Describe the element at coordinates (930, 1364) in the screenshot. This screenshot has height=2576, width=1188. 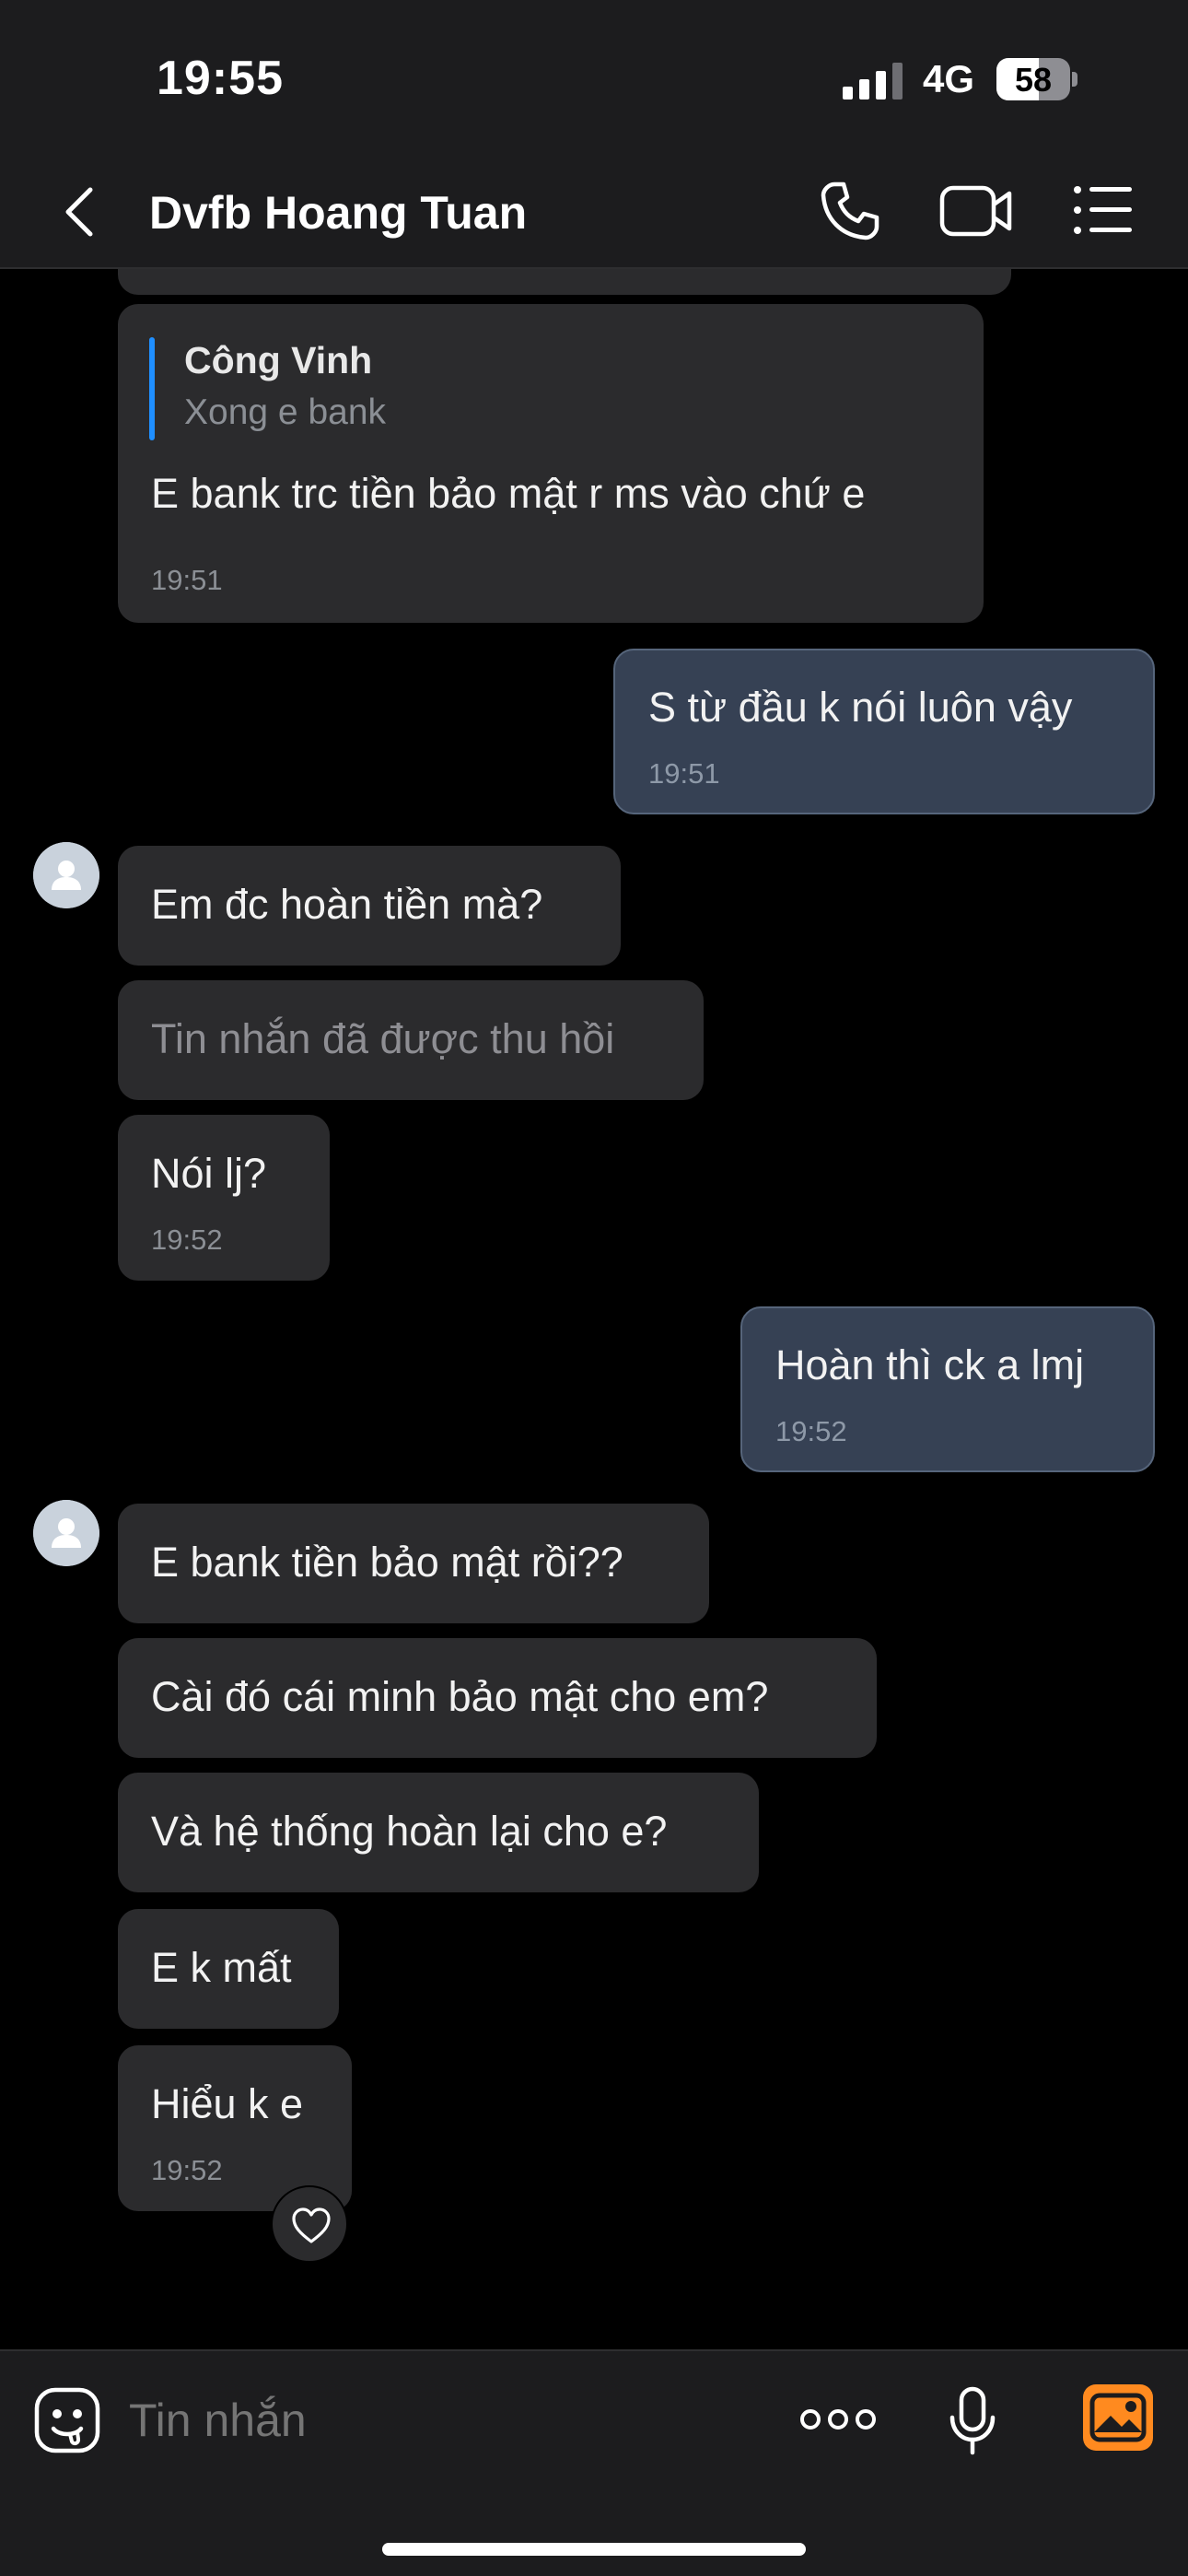
I see `message-text: Hoàn thì ck a lmj` at that location.